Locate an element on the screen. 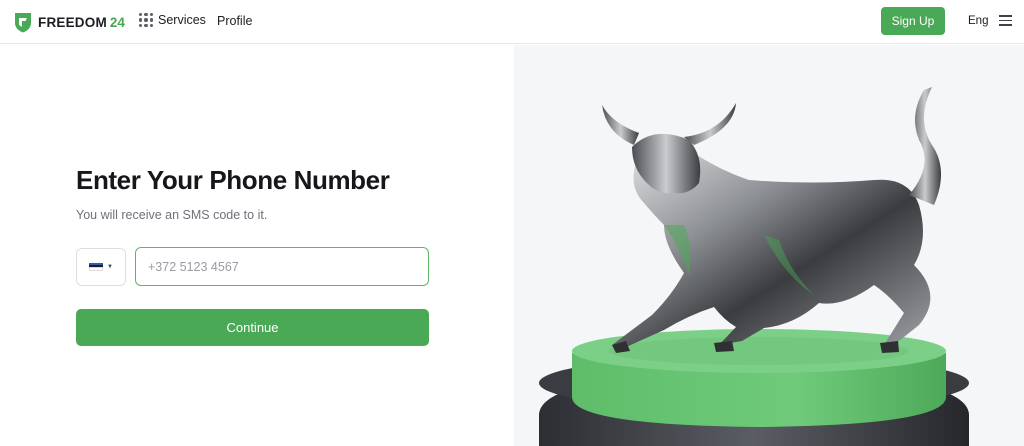 This screenshot has width=1024, height=446. page-subtitle: You will receive an SMS code to it. is located at coordinates (172, 215).